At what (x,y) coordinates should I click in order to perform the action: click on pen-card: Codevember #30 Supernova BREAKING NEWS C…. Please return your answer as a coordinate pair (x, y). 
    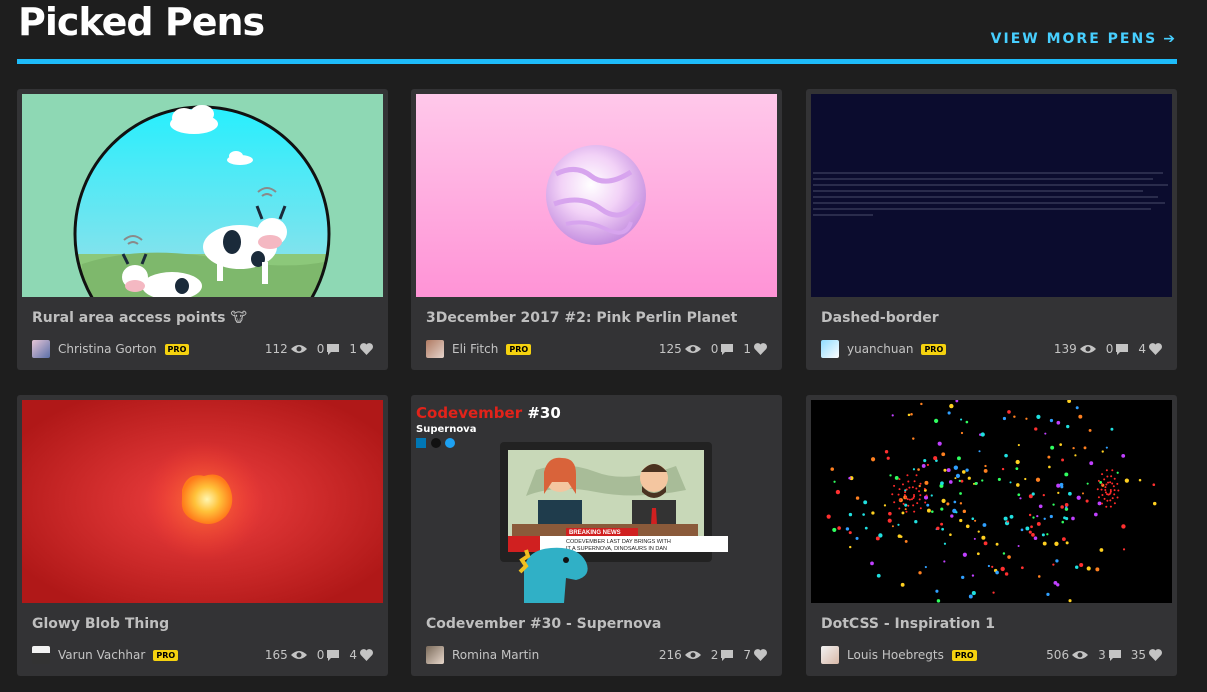
    Looking at the image, I should click on (596, 535).